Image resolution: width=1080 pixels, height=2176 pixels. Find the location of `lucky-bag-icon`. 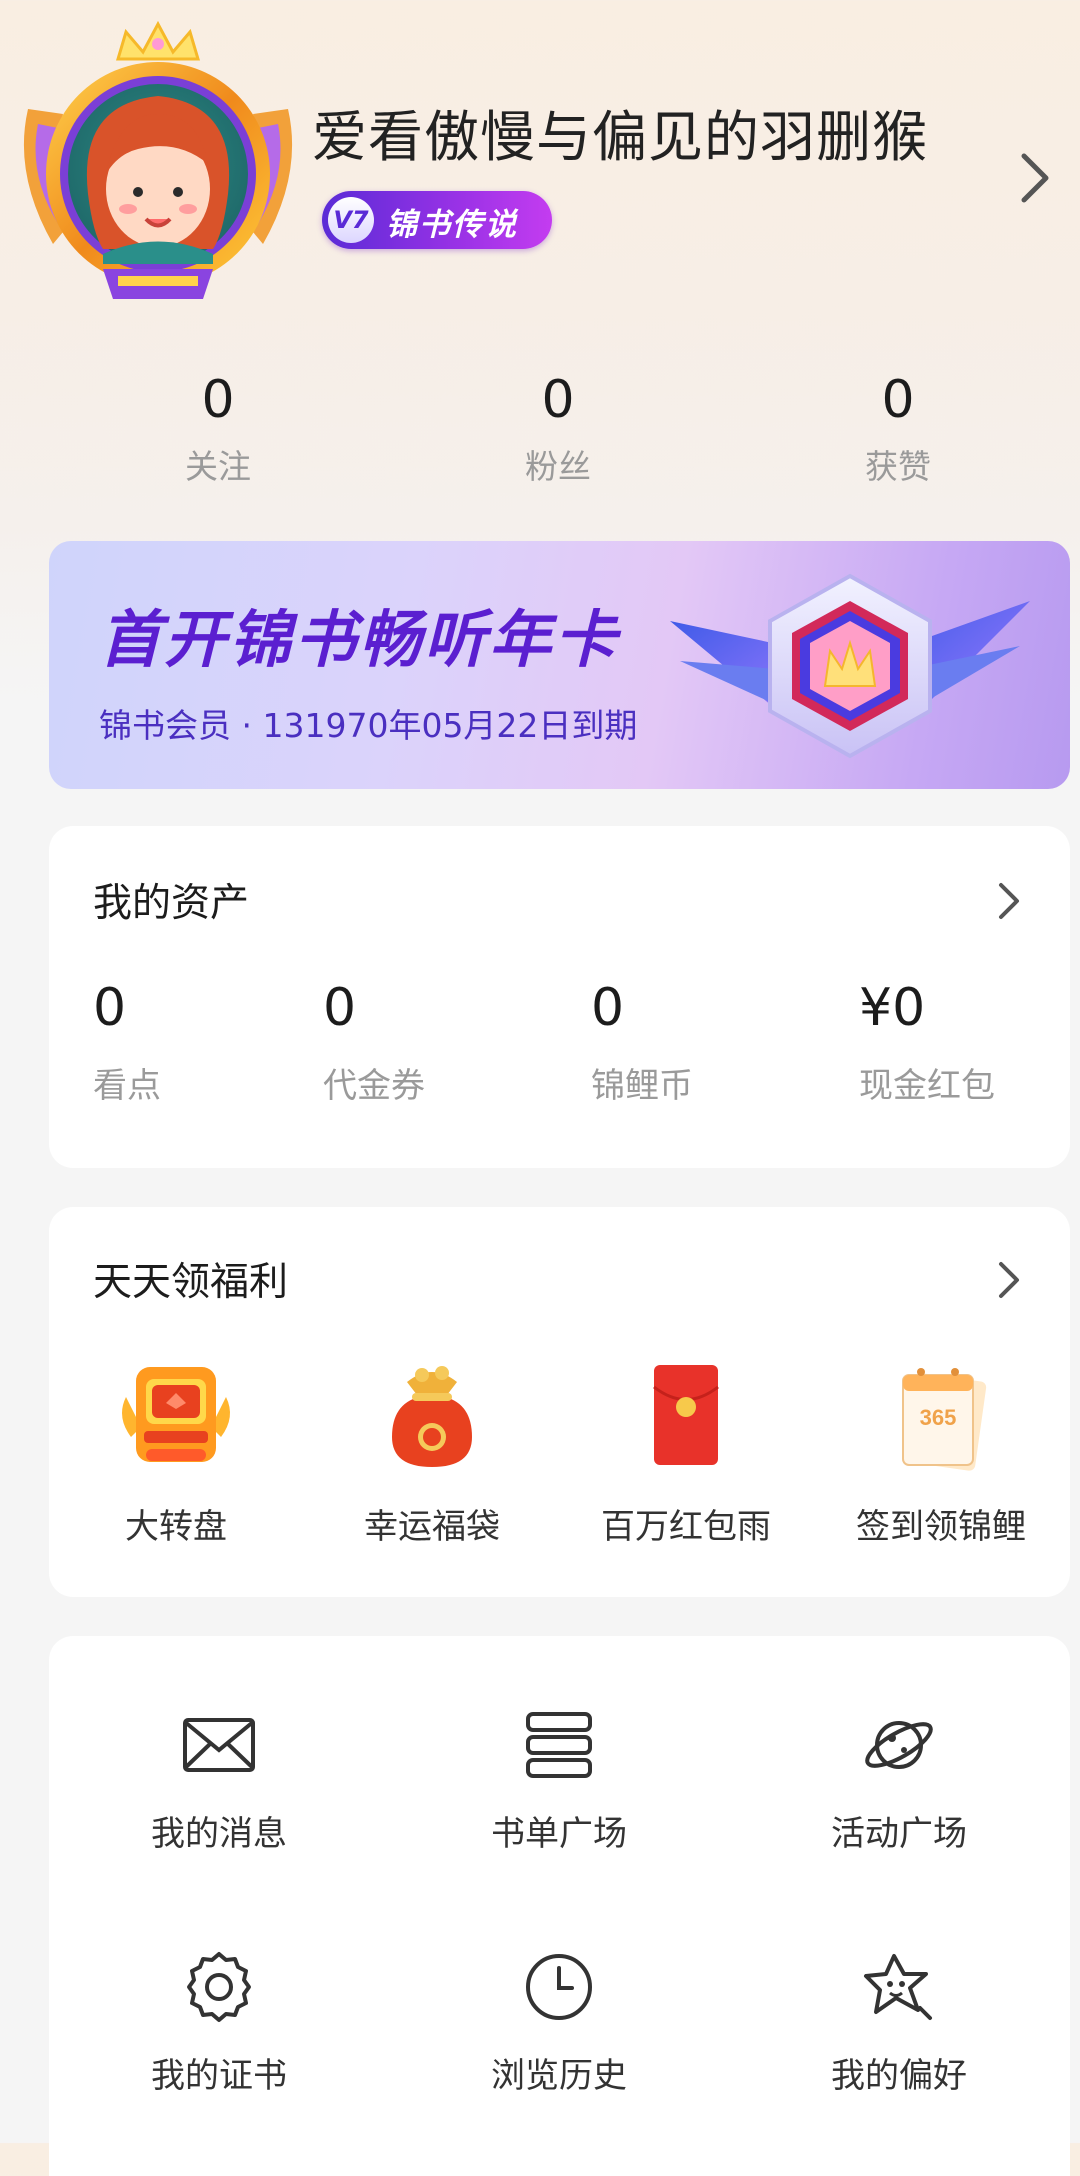

lucky-bag-icon is located at coordinates (432, 1417).